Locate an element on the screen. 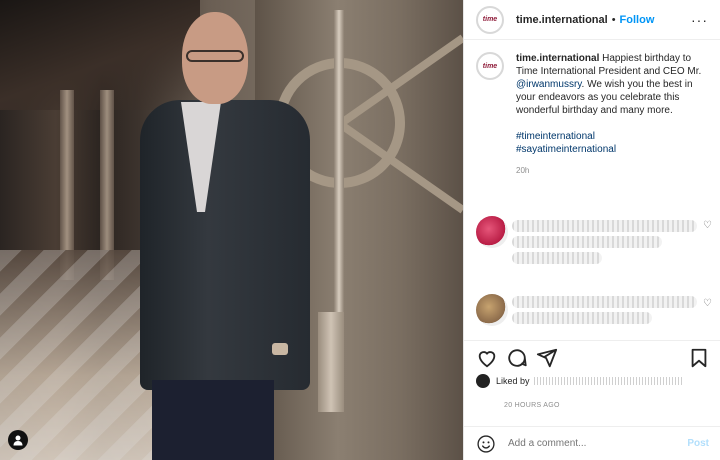 This screenshot has height=460, width=720. add-comment-bar: Post is located at coordinates (592, 443).